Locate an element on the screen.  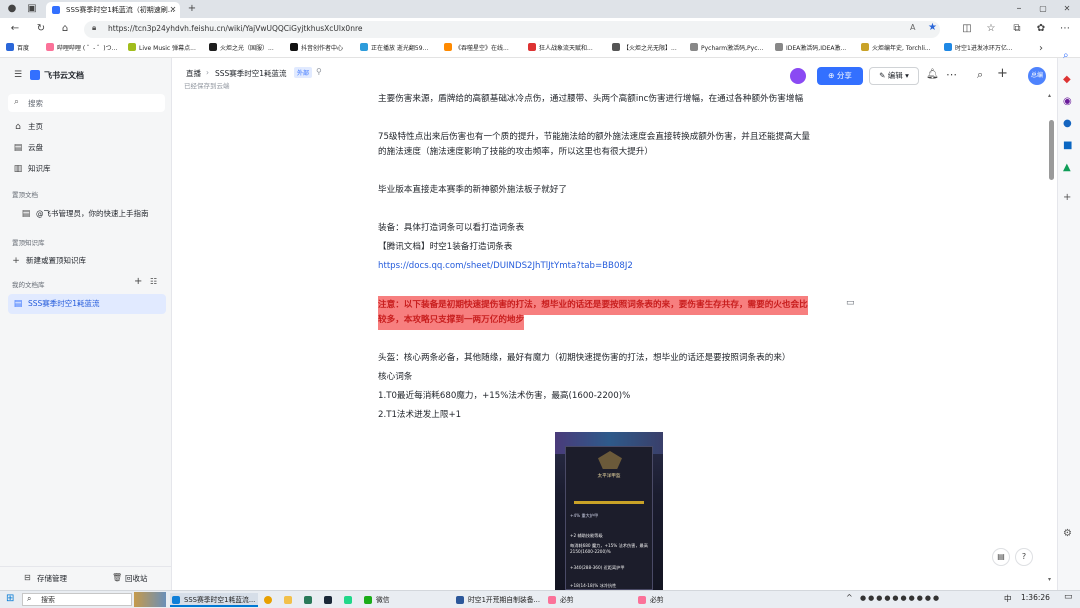
more-browser-icon: ⋯ is located at coordinates (1065, 29).